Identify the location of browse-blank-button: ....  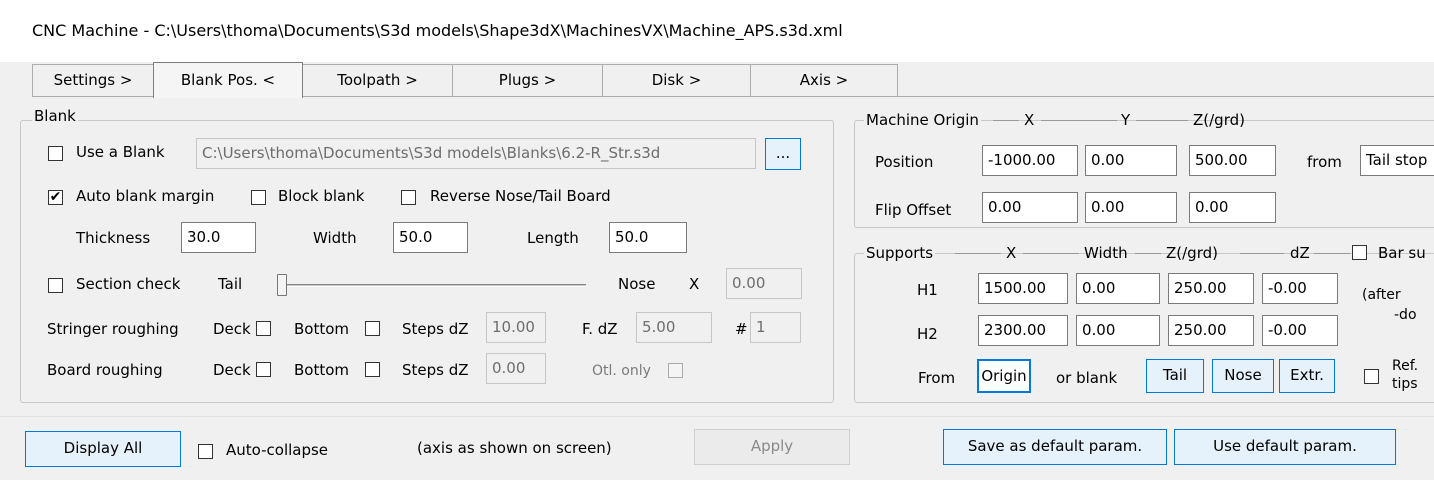
(783, 154).